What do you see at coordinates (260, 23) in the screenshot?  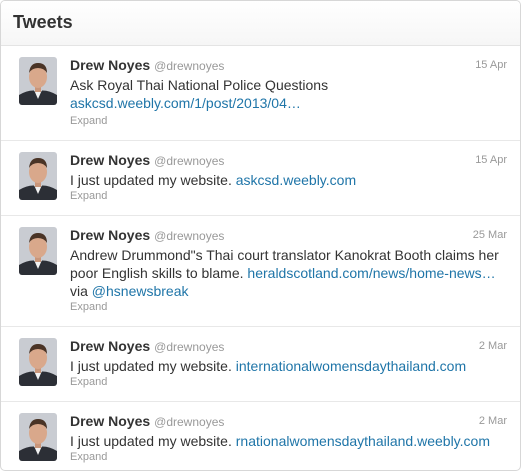 I see `panel-header: Tweets` at bounding box center [260, 23].